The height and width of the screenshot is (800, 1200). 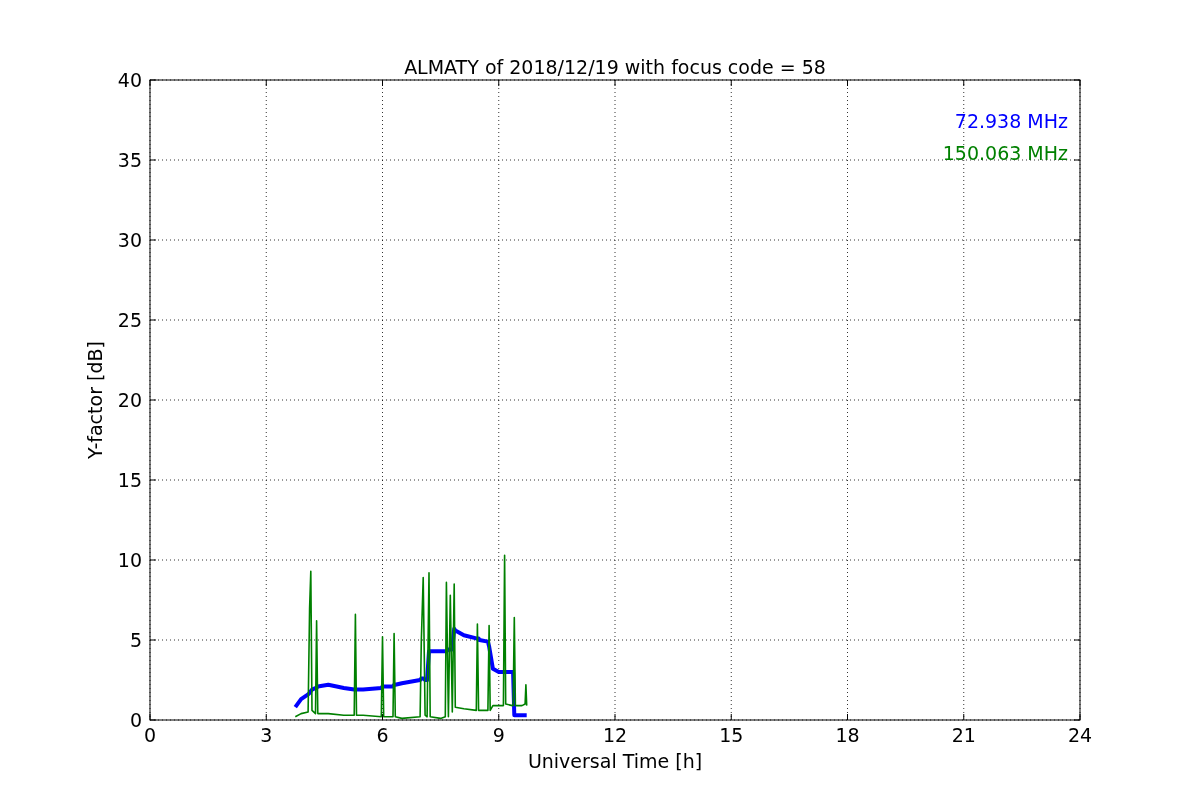 I want to click on x-tick-label: 12, so click(x=615, y=735).